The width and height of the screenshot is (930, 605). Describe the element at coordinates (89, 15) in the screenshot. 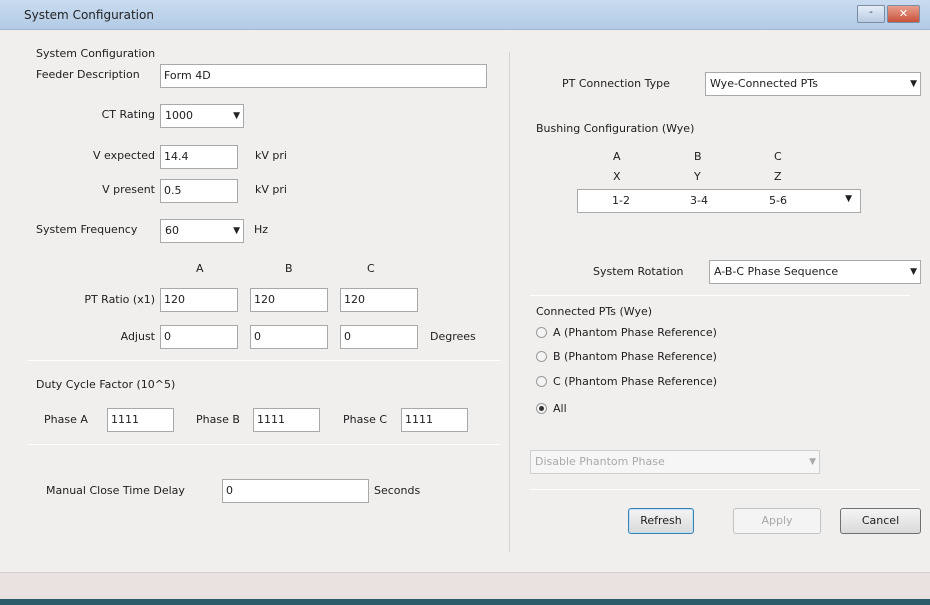

I see `window-title: System Configuration` at that location.